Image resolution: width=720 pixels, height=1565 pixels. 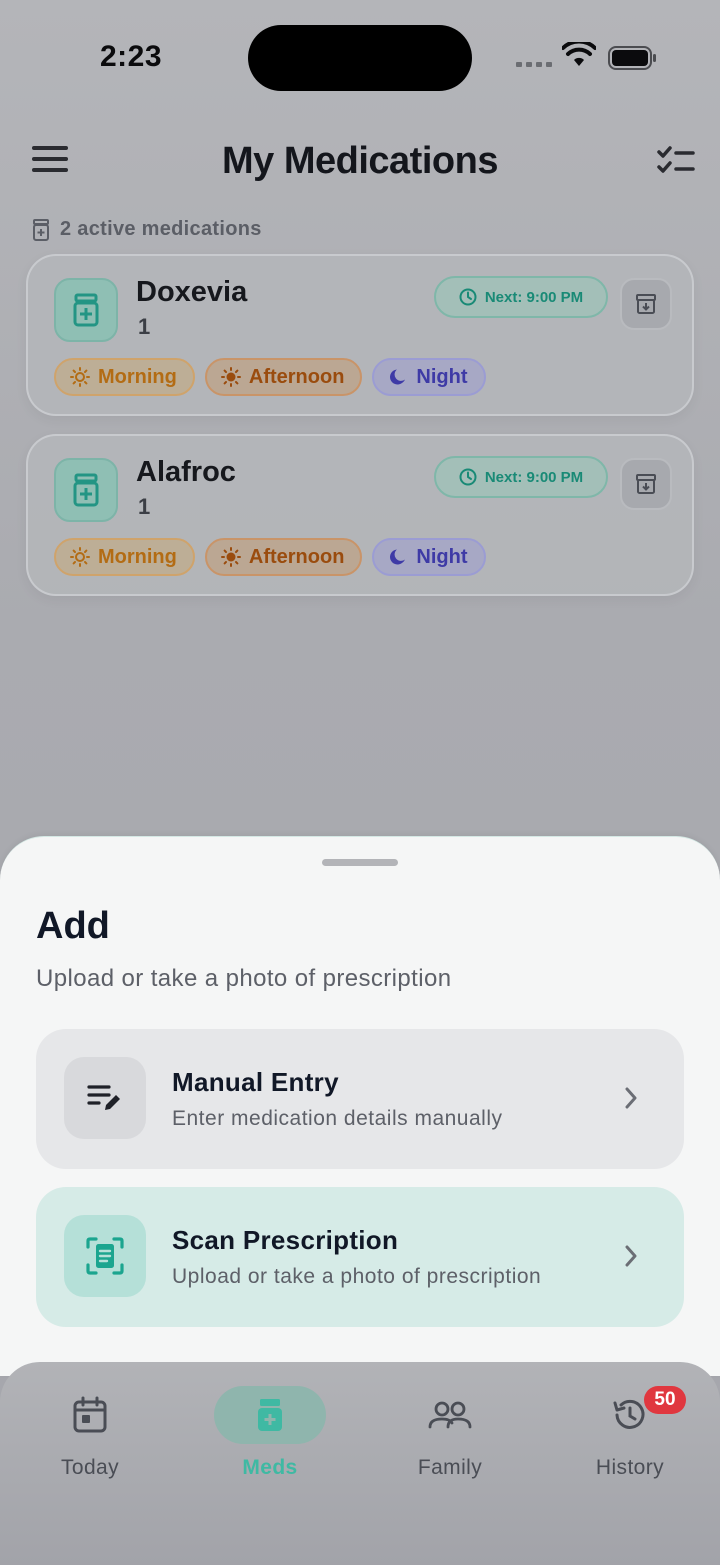 I want to click on scan-document-icon, so click(x=105, y=1256).